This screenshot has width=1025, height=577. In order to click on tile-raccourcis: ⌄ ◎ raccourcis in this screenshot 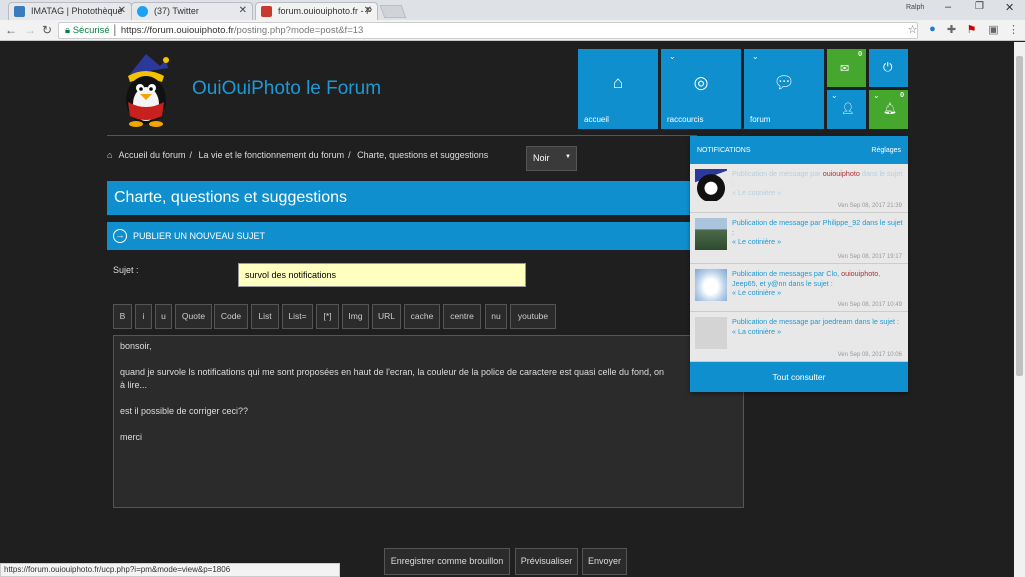, I will do `click(701, 89)`.